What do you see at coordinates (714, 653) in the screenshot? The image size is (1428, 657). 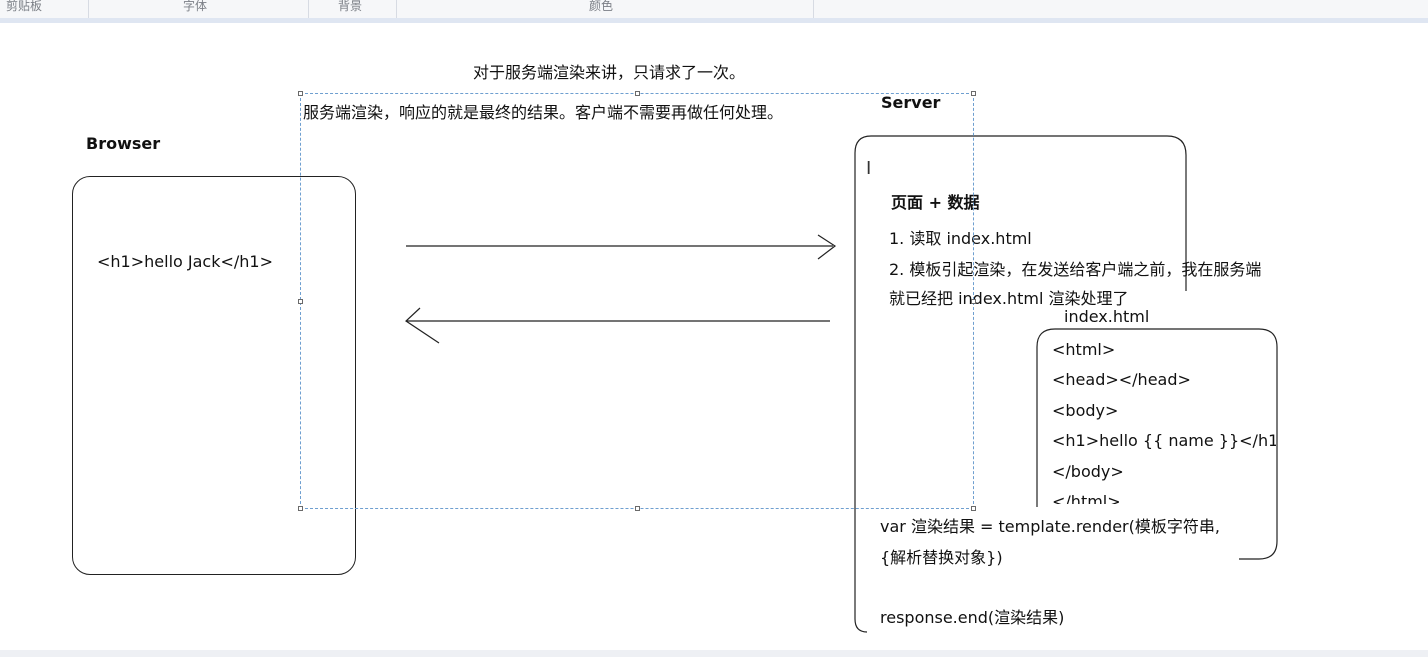 I see `status-bar` at bounding box center [714, 653].